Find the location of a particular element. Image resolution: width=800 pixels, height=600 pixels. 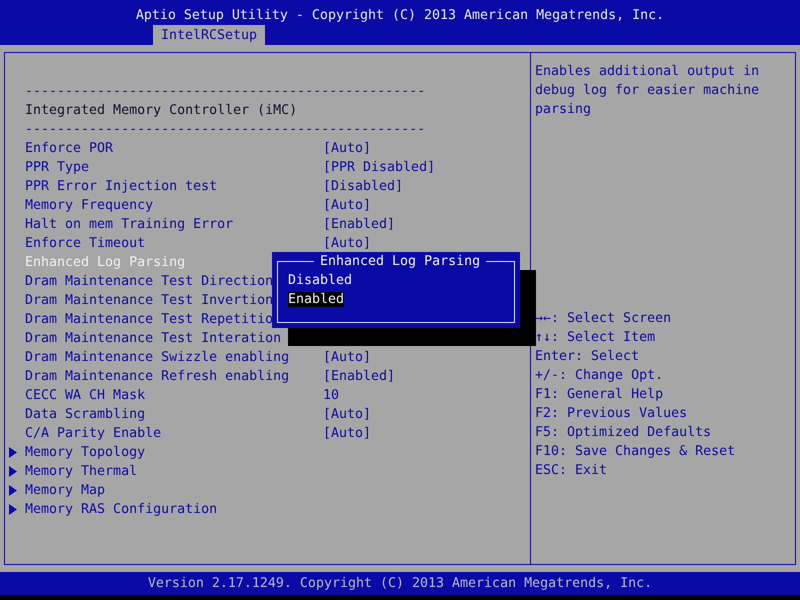

tab: IntelRCSetup is located at coordinates (209, 35).